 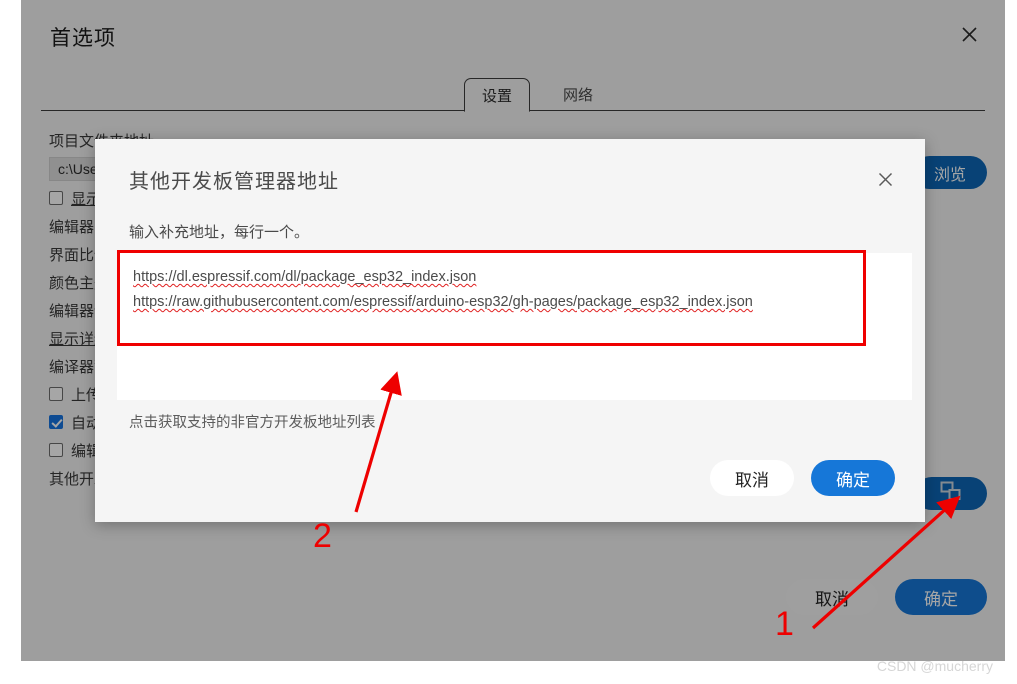 I want to click on watermark: CSDN @mucherry, so click(x=934, y=666).